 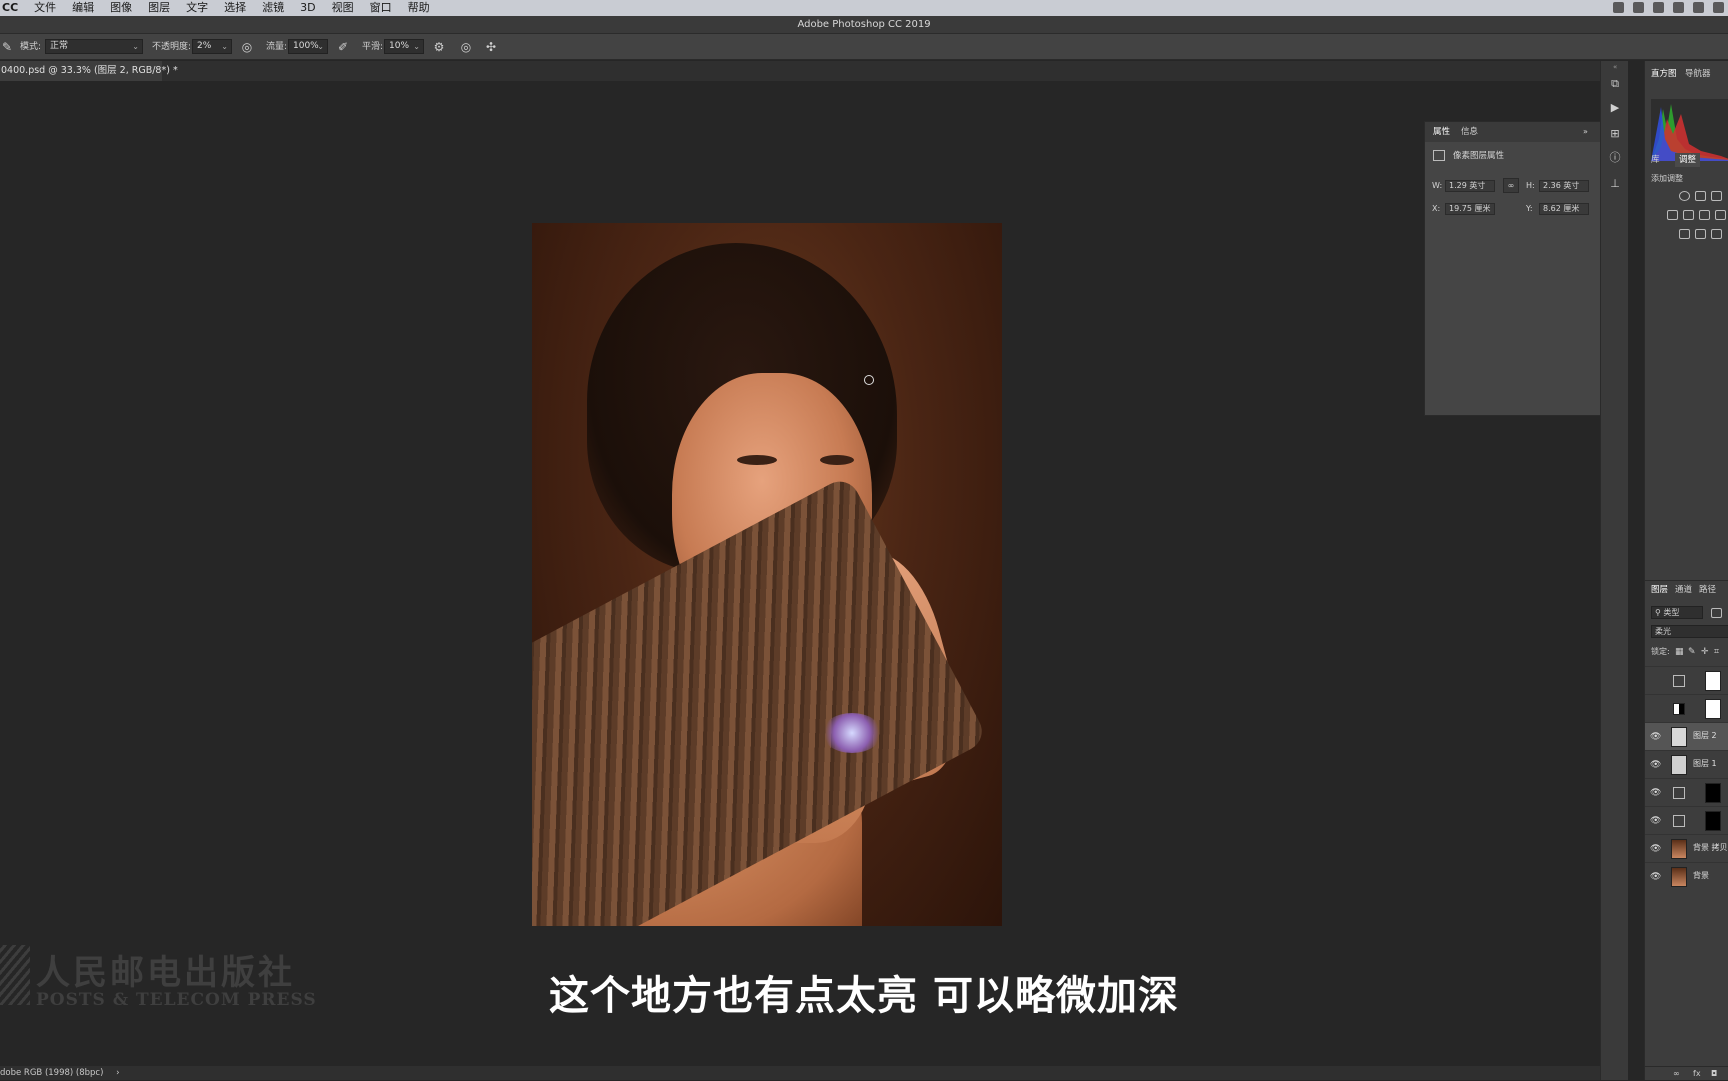 I want to click on lock-artboard-icon: ⌗, so click(x=1716, y=652).